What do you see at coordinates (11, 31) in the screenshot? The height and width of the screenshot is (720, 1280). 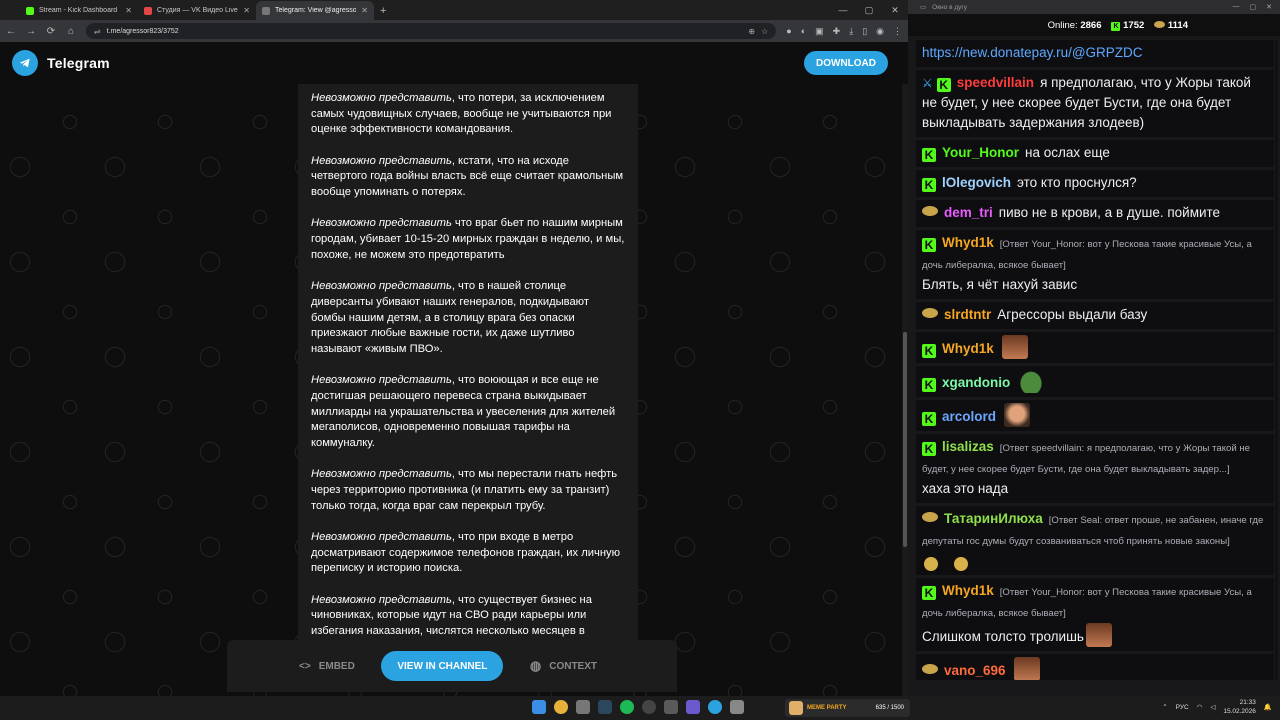 I see `back-icon: ←` at bounding box center [11, 31].